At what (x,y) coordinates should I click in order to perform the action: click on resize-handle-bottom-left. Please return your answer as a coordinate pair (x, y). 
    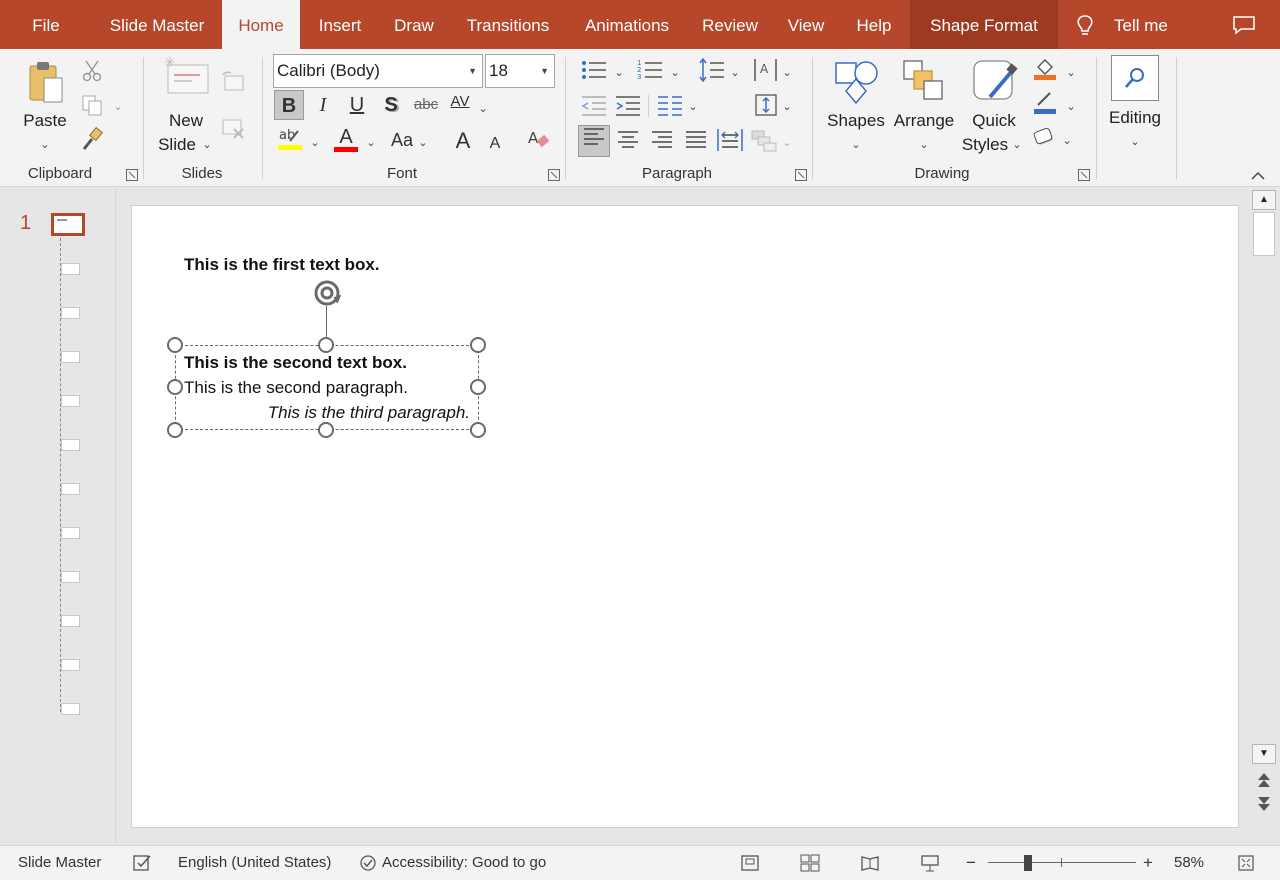
    Looking at the image, I should click on (175, 430).